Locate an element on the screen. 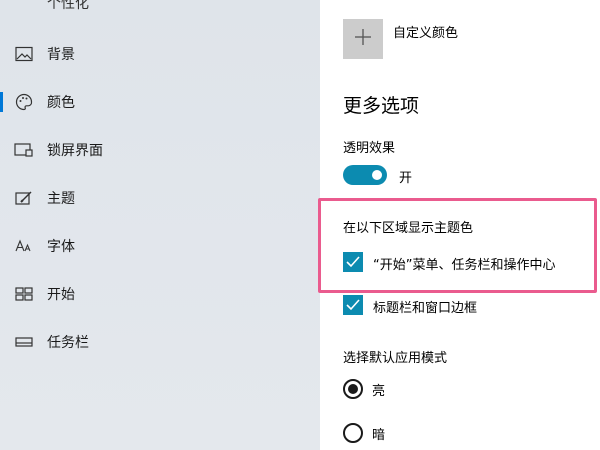 This screenshot has height=450, width=600. sidebar-item-fonts: 字体 is located at coordinates (160, 246).